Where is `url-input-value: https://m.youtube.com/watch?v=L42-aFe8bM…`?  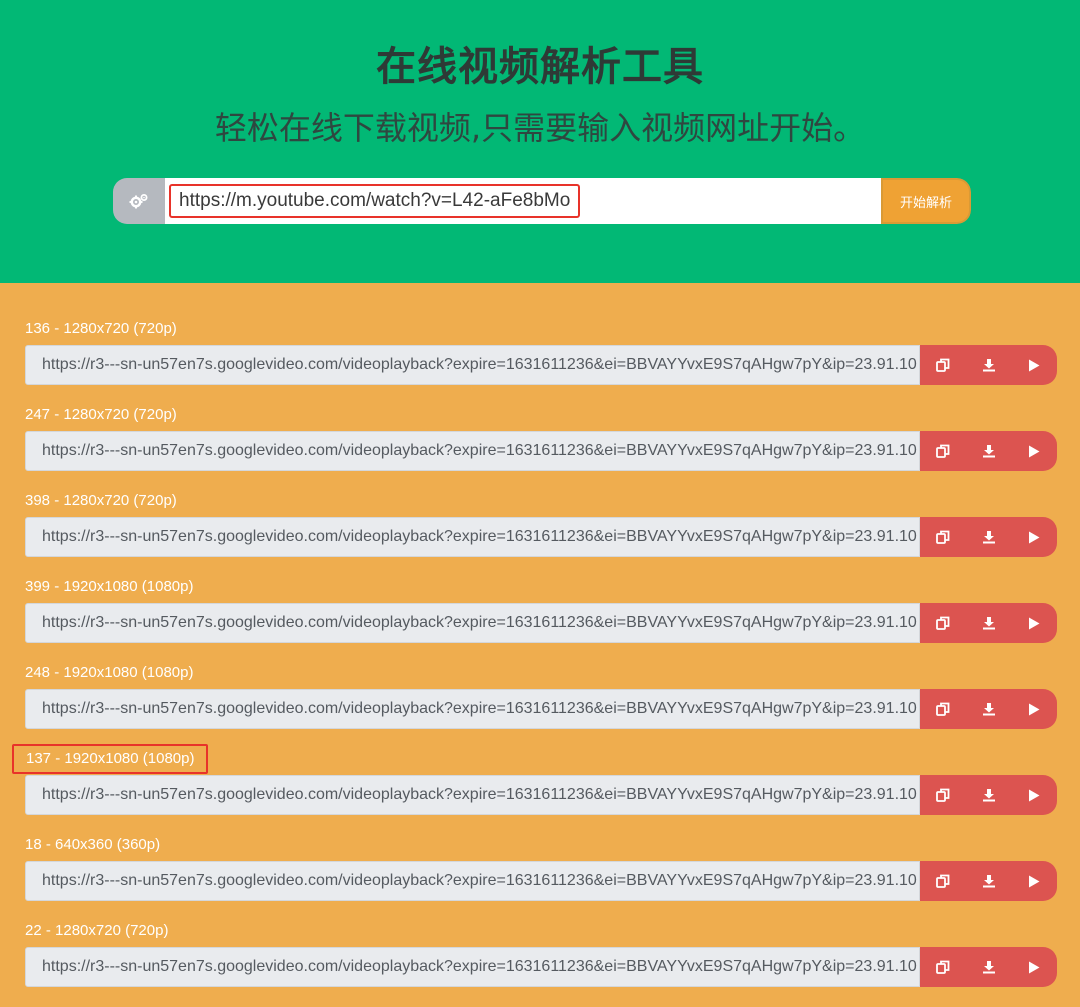
url-input-value: https://m.youtube.com/watch?v=L42-aFe8bM… is located at coordinates (375, 201).